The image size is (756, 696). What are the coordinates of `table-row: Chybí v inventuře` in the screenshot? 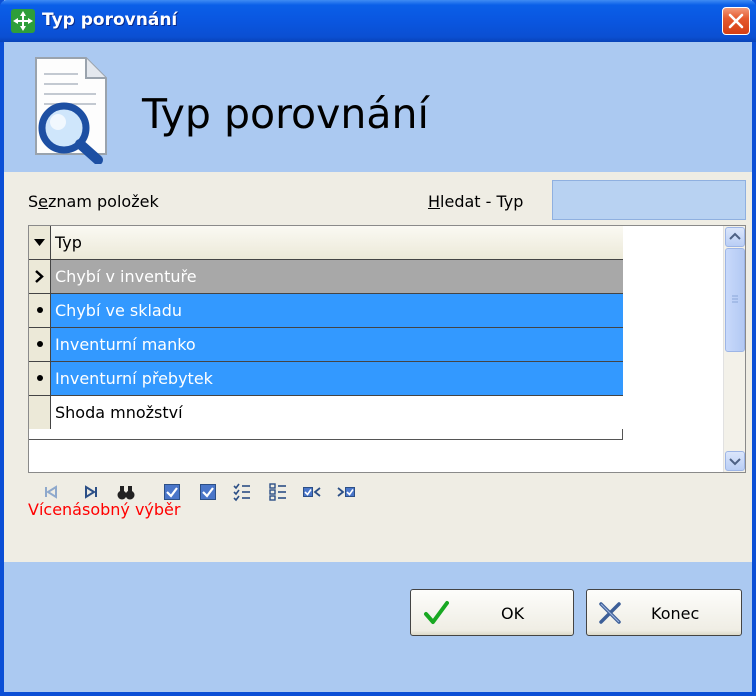 It's located at (326, 277).